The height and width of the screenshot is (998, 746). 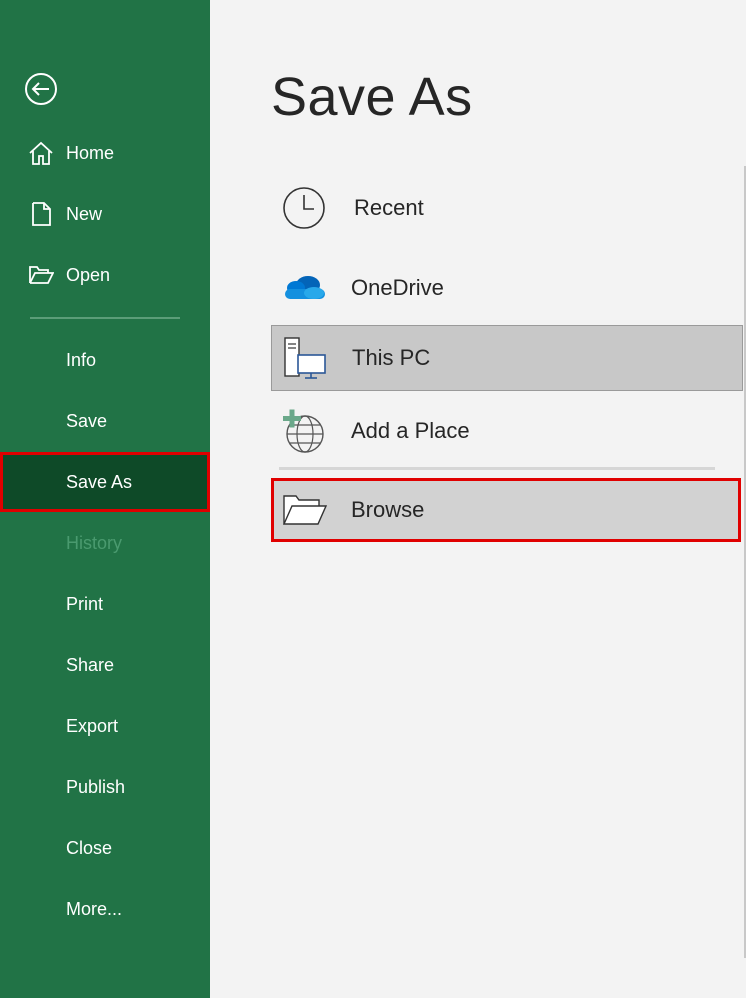 What do you see at coordinates (506, 208) in the screenshot?
I see `location-recent: Recent` at bounding box center [506, 208].